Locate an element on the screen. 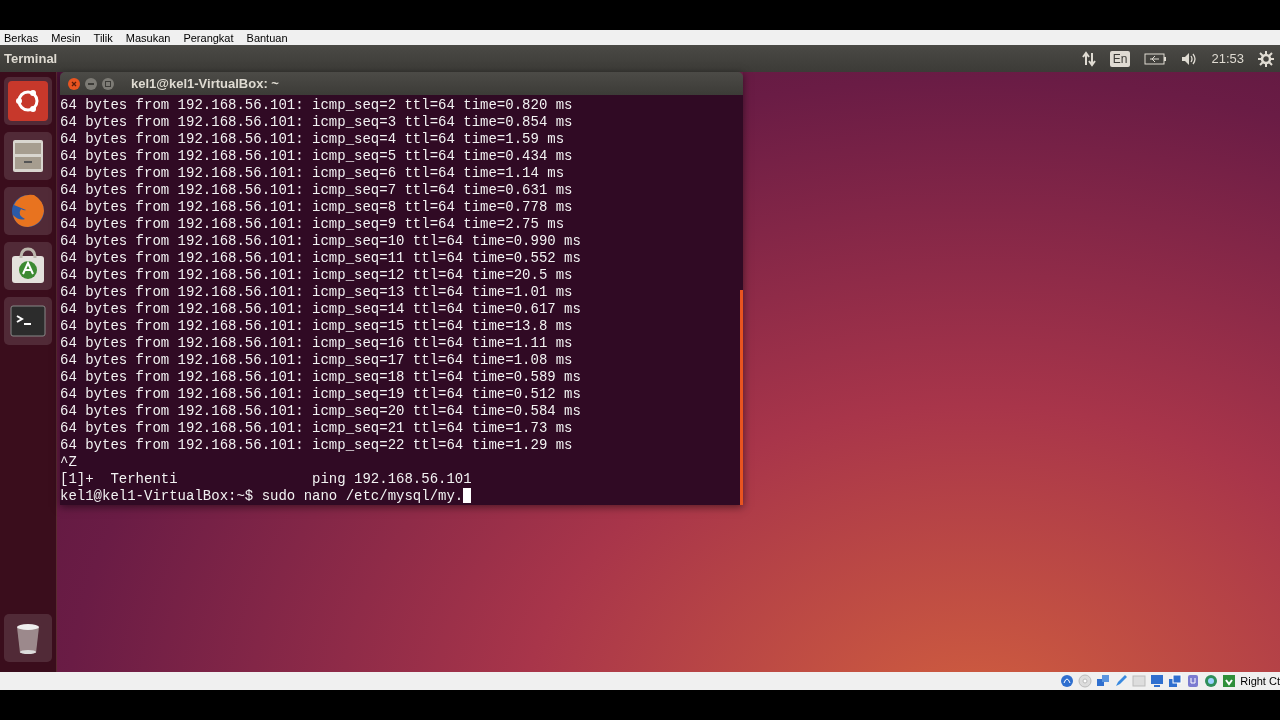  battery-icon is located at coordinates (1156, 58).